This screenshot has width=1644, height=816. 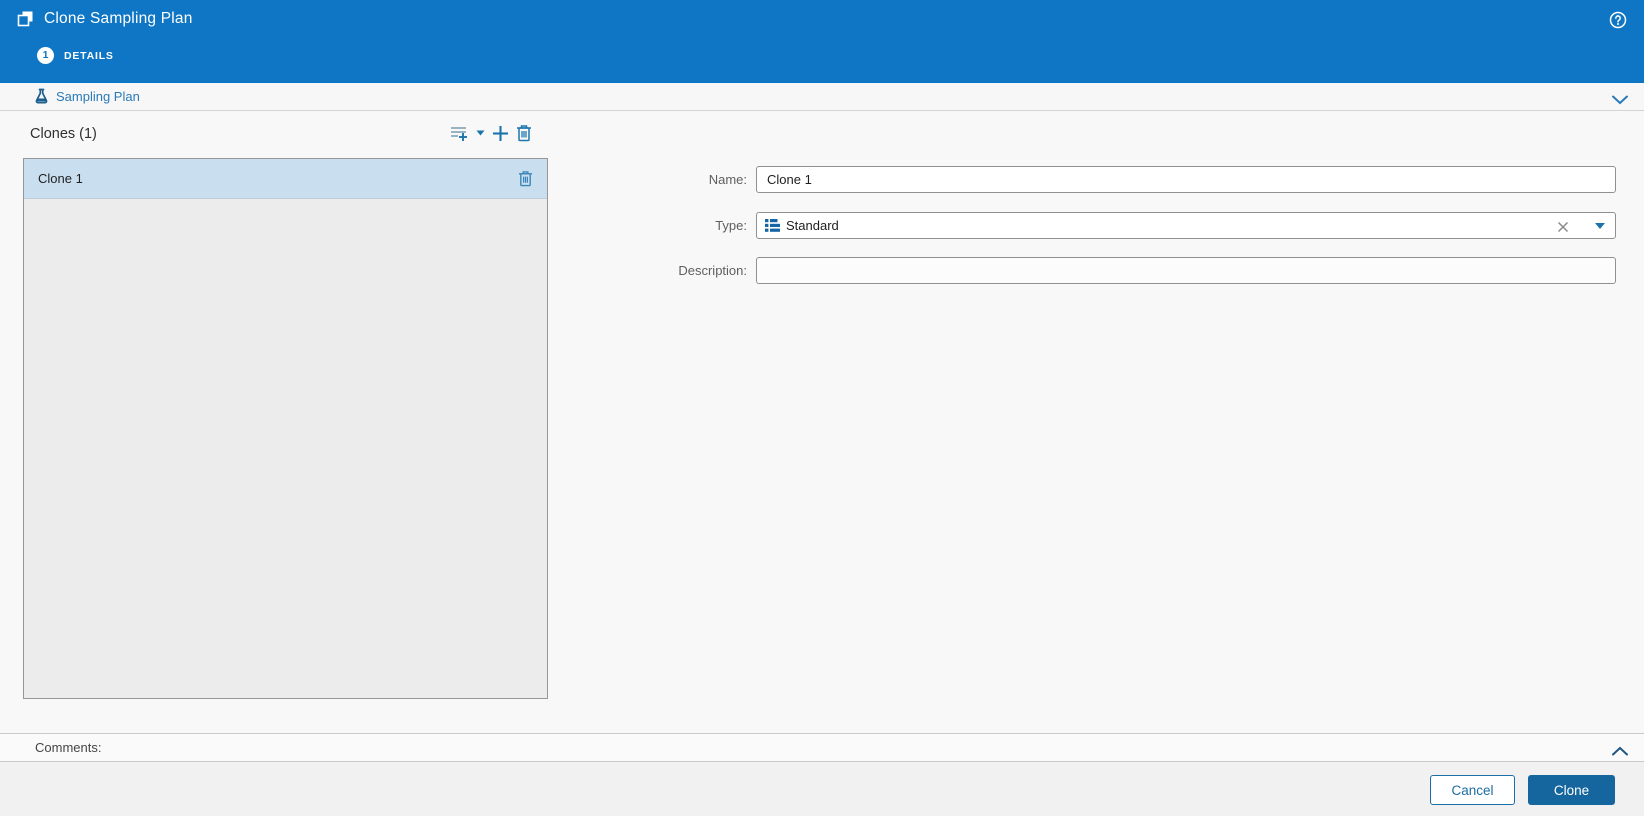 What do you see at coordinates (285, 179) in the screenshot?
I see `list-item-clone-1: Clone 1` at bounding box center [285, 179].